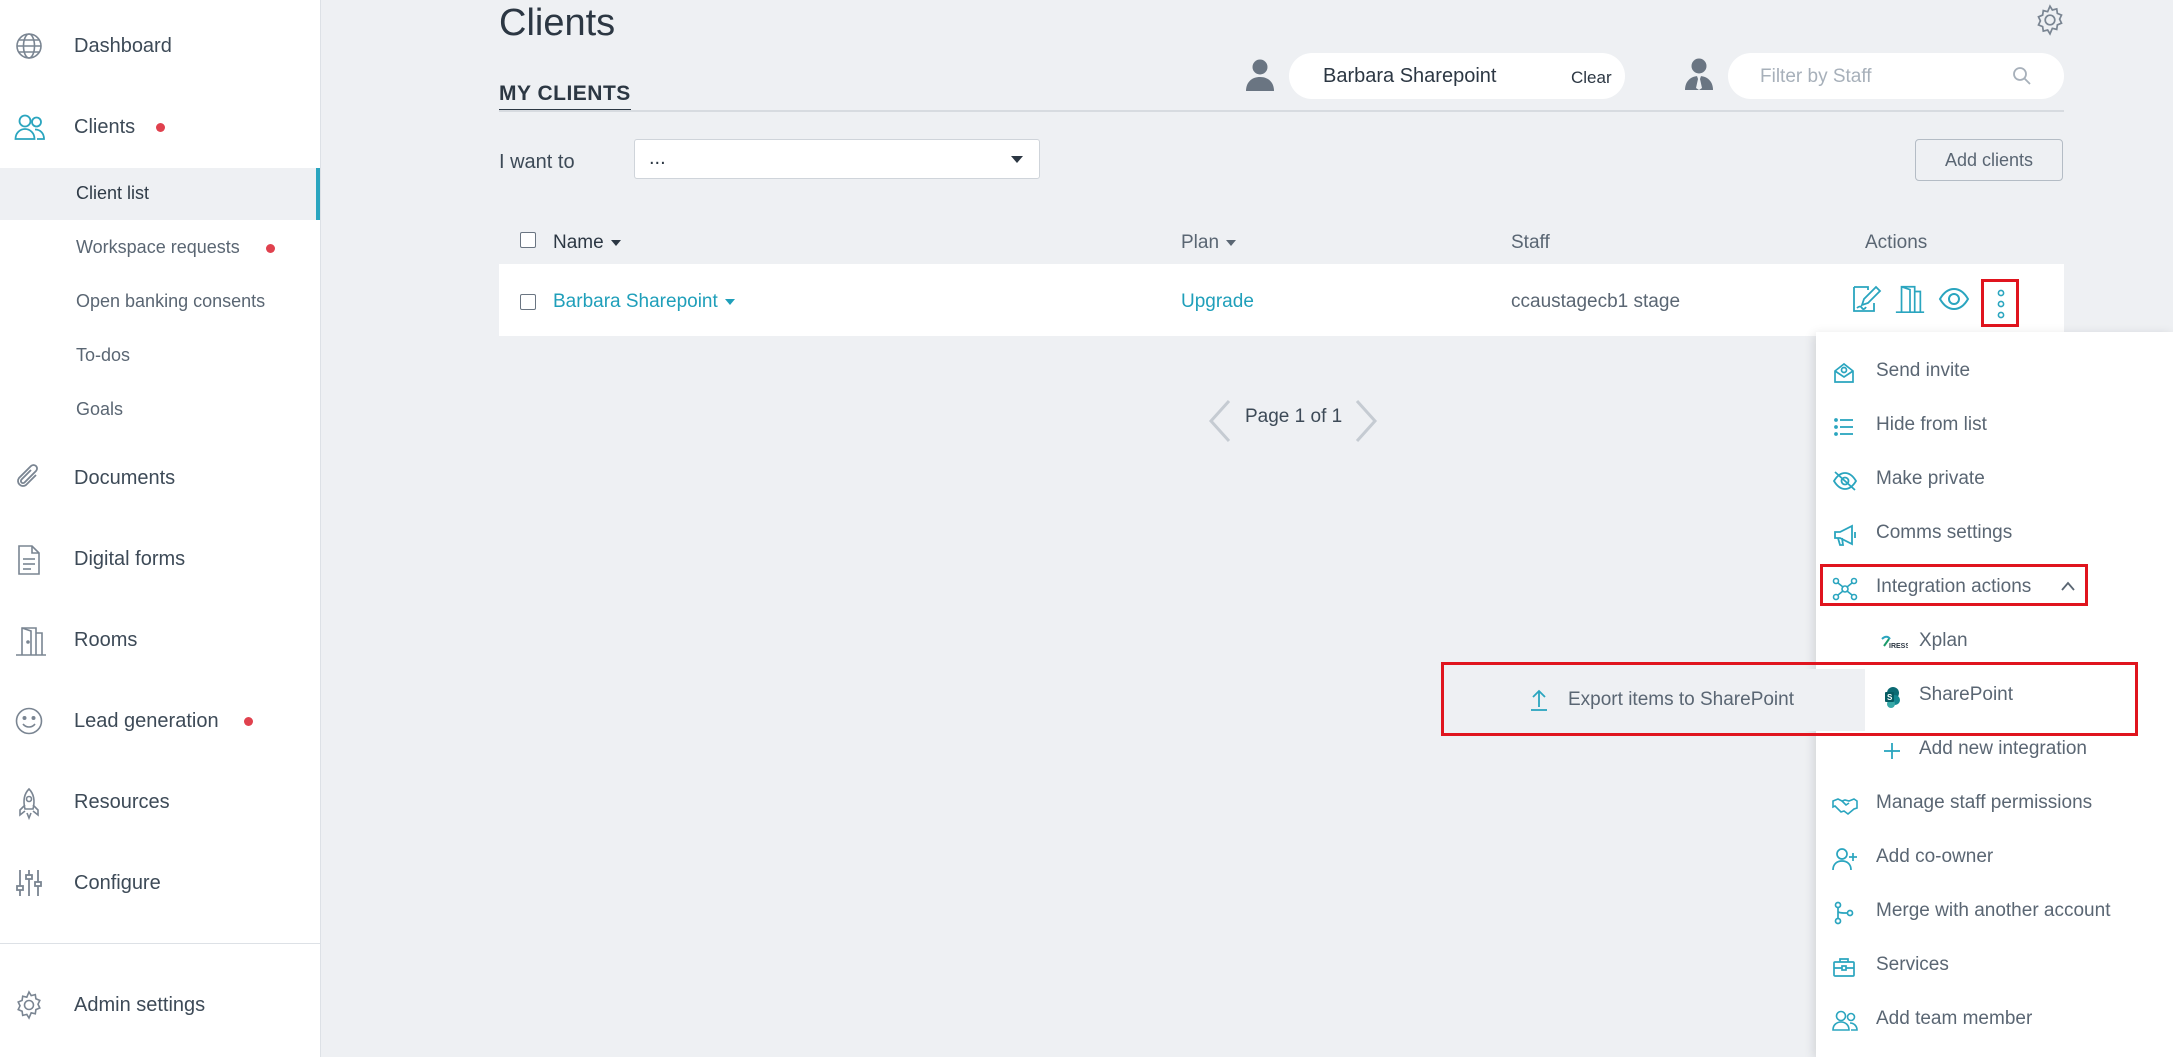 The height and width of the screenshot is (1057, 2173). What do you see at coordinates (1912, 964) in the screenshot?
I see `menu-item-label: Services` at bounding box center [1912, 964].